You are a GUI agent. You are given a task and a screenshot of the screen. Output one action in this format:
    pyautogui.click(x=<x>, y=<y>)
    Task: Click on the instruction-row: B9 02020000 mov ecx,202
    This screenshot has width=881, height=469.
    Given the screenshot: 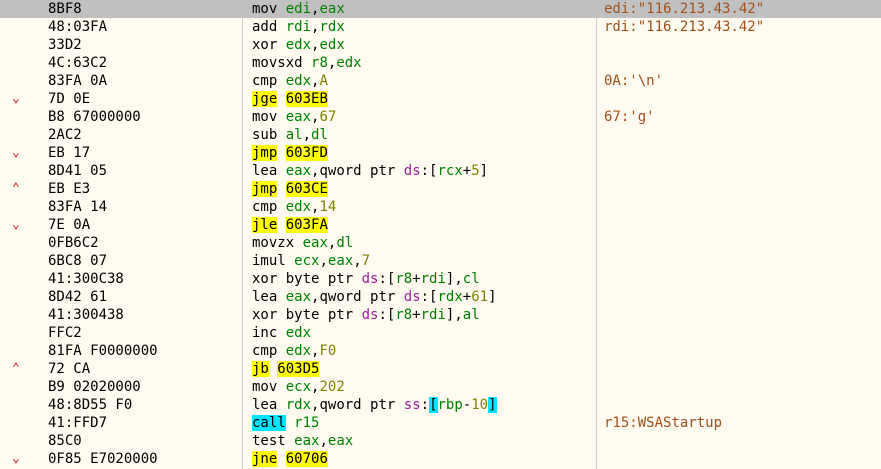 What is the action you would take?
    pyautogui.click(x=440, y=387)
    